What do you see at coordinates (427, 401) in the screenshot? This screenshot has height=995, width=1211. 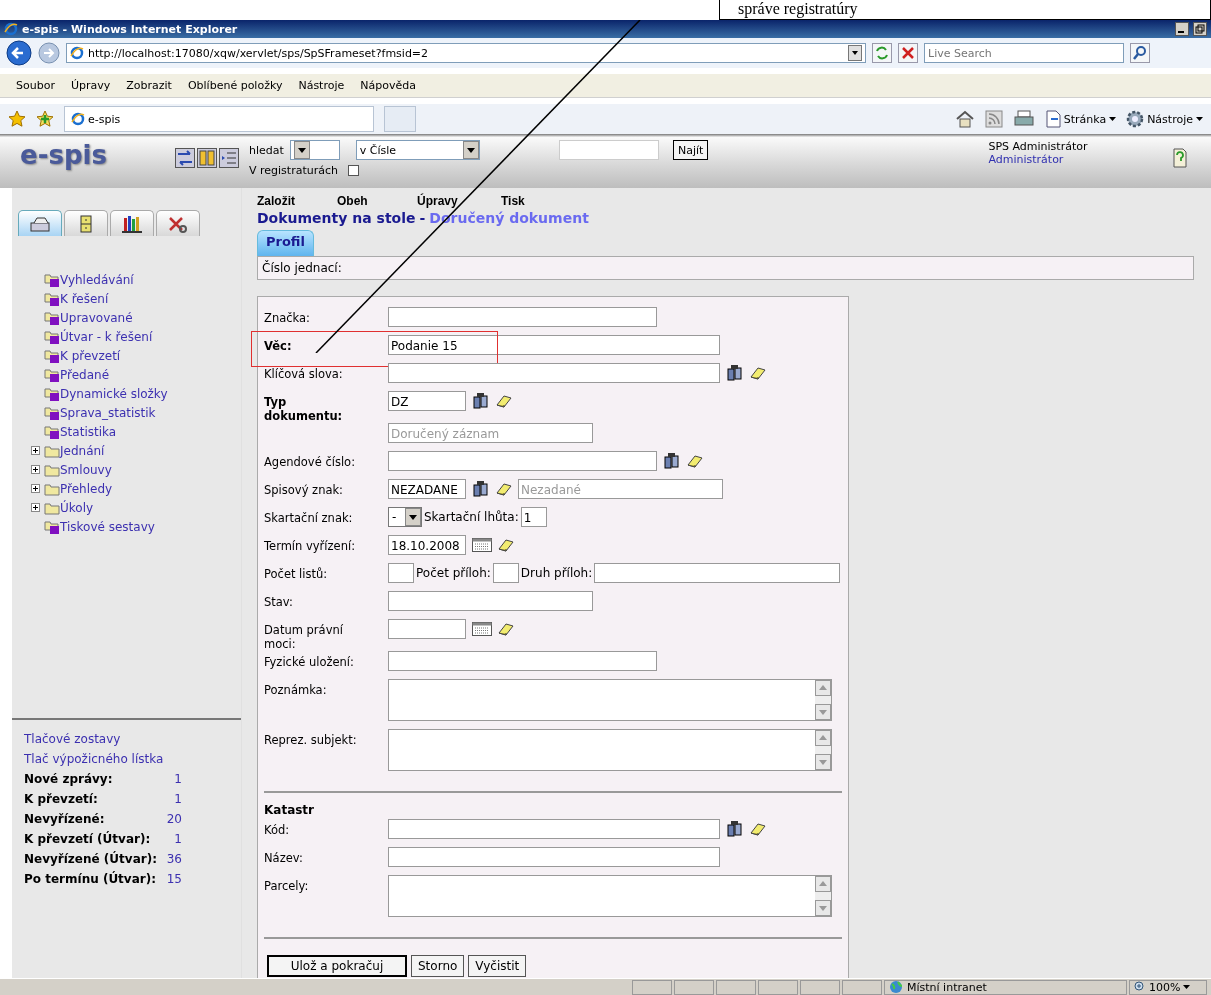 I see `input-field: DZ` at bounding box center [427, 401].